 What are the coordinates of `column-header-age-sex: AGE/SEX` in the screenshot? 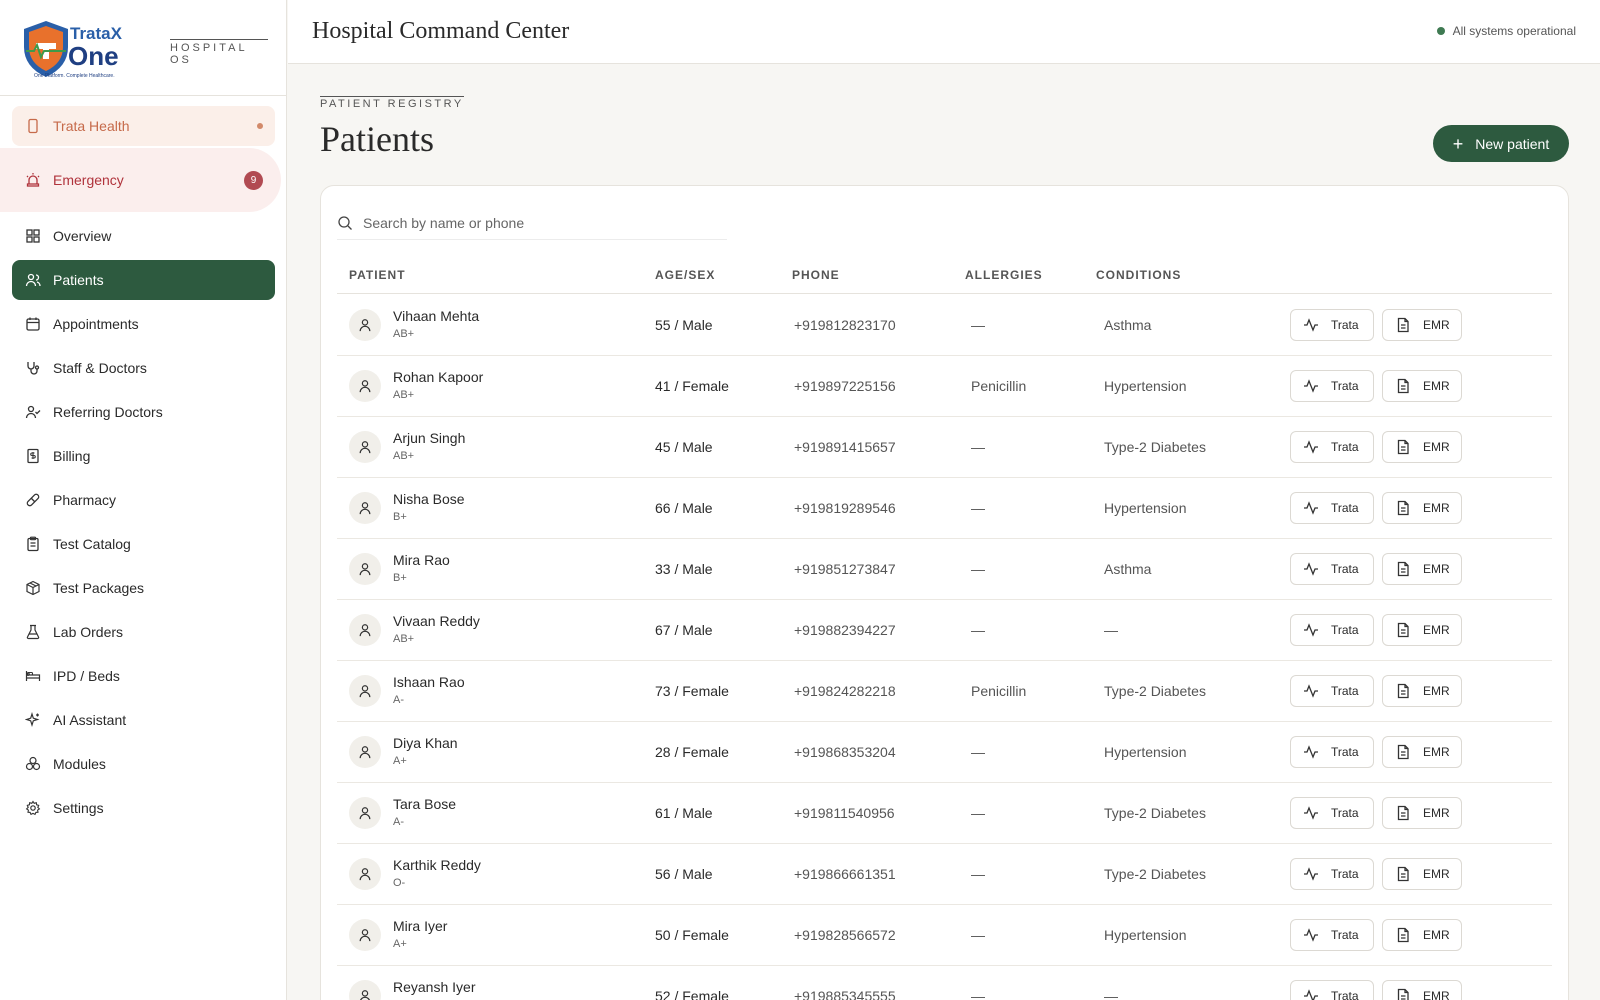 It's located at (685, 275).